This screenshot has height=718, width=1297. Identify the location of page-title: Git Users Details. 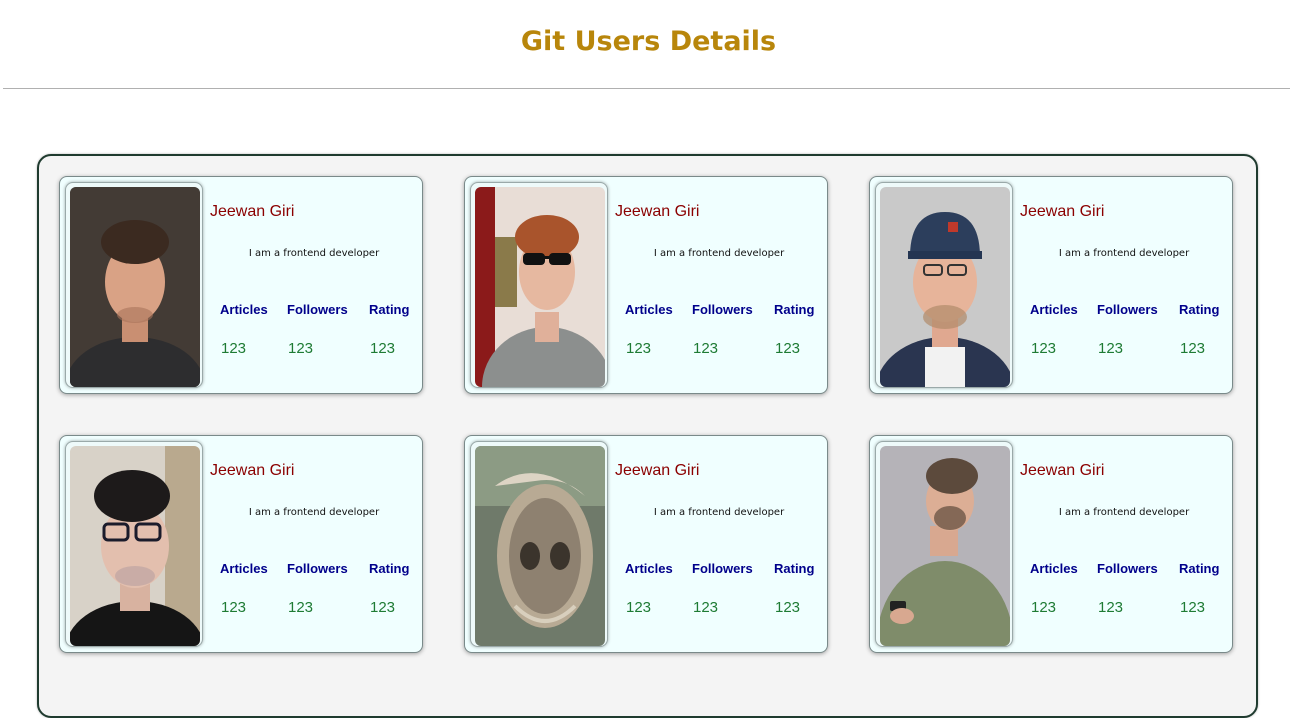
(648, 41).